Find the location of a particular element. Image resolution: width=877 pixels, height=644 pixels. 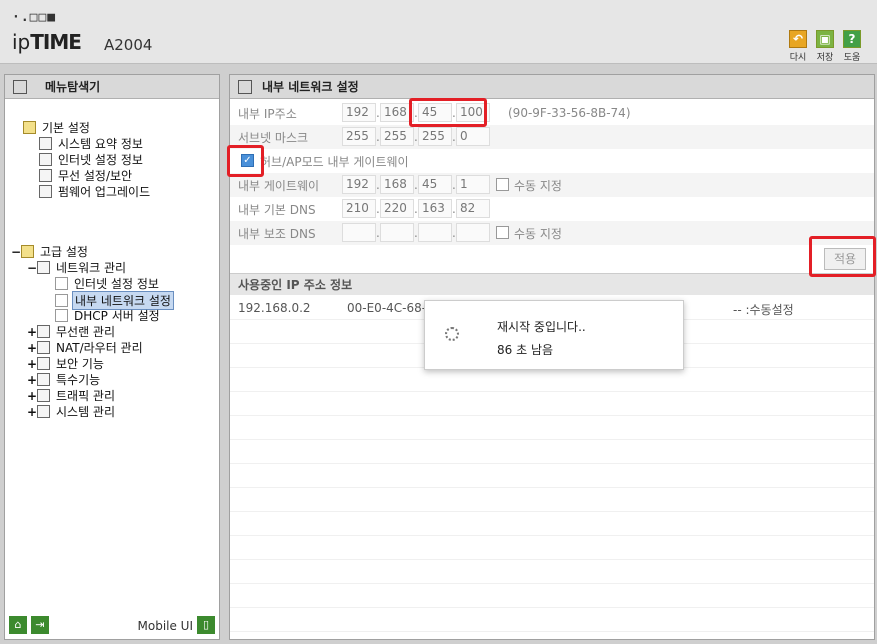

dns1-octet-1: 210 is located at coordinates (359, 208).